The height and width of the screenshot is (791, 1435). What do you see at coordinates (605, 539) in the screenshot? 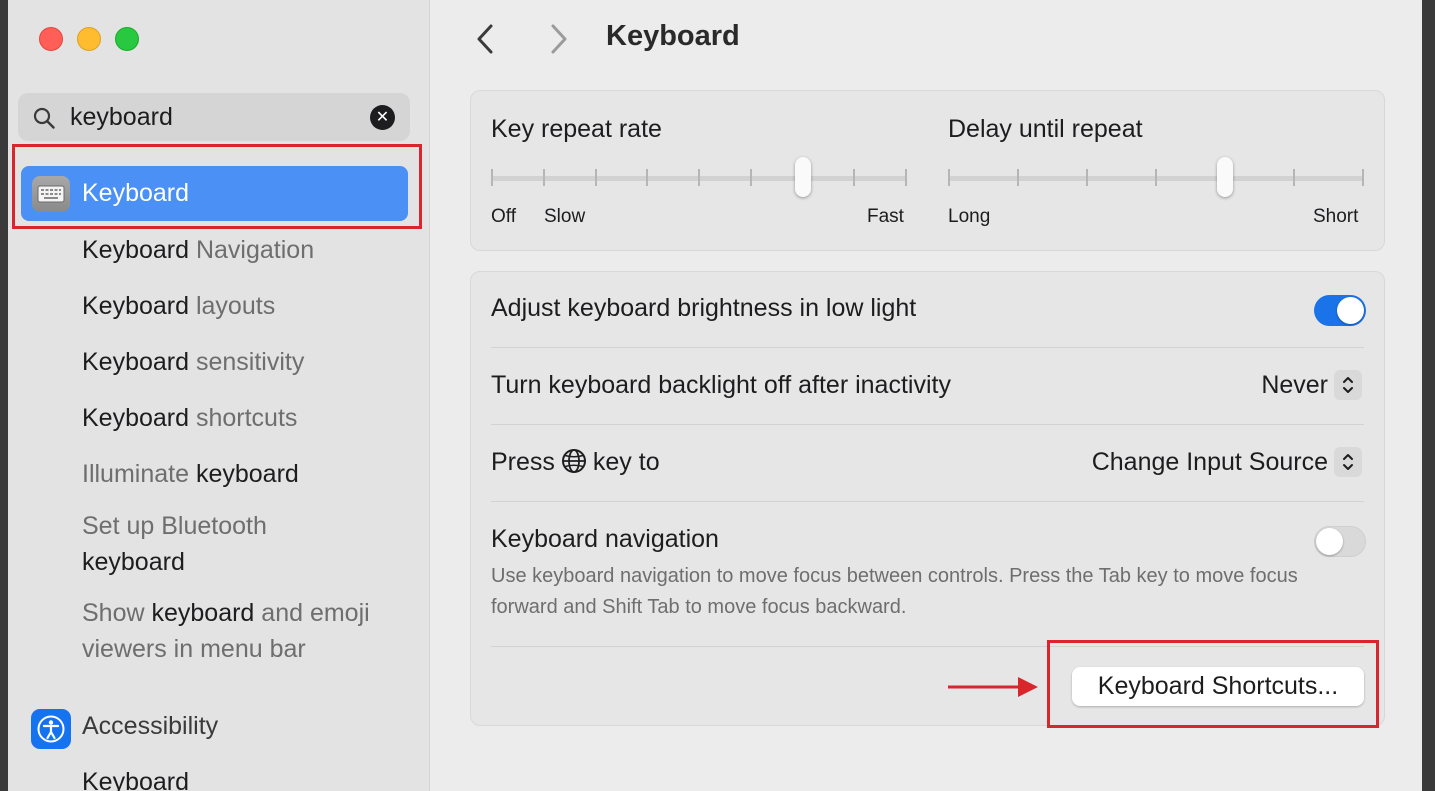
I see `keyboard-navigation-label: Keyboard navigation` at bounding box center [605, 539].